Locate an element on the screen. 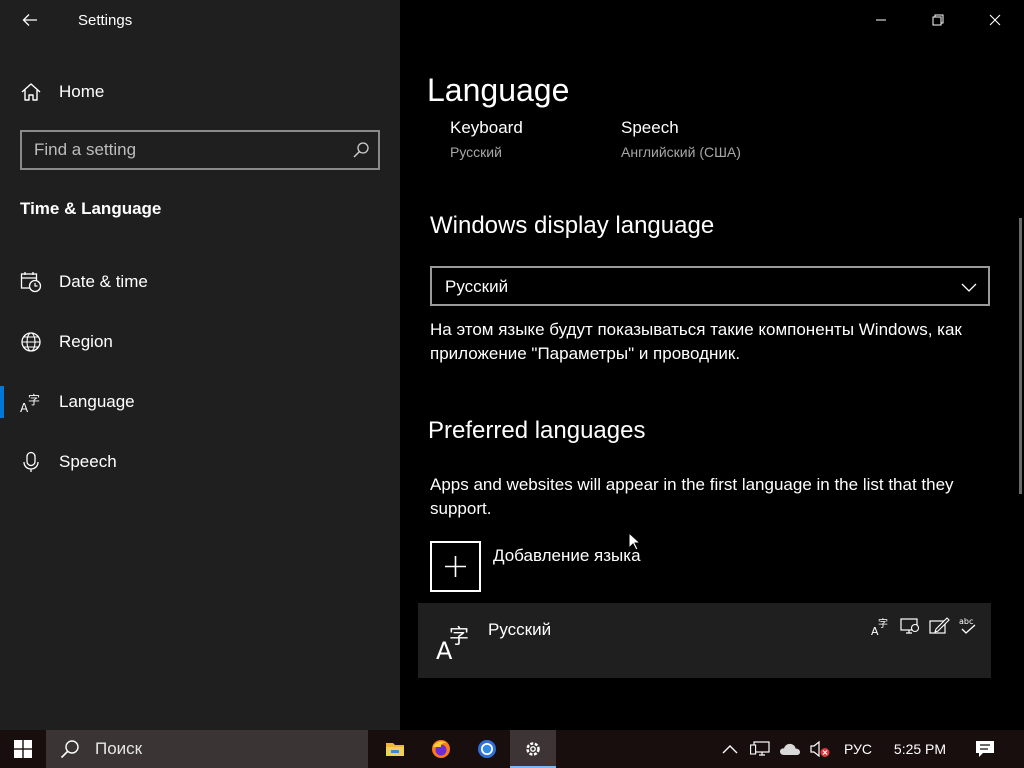 The height and width of the screenshot is (768, 1024). taskbar-search-label: Поиск is located at coordinates (119, 748).